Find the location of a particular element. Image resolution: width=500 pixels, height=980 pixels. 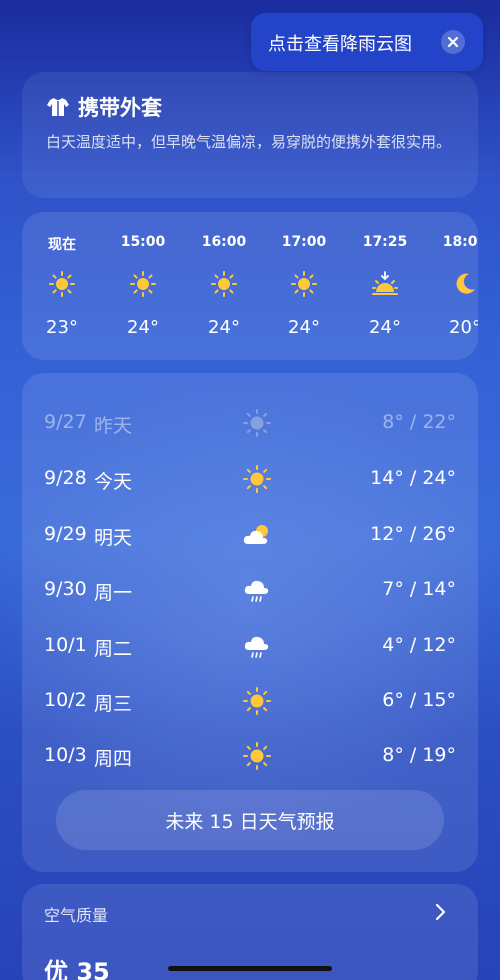

moon-icon is located at coordinates (465, 283).